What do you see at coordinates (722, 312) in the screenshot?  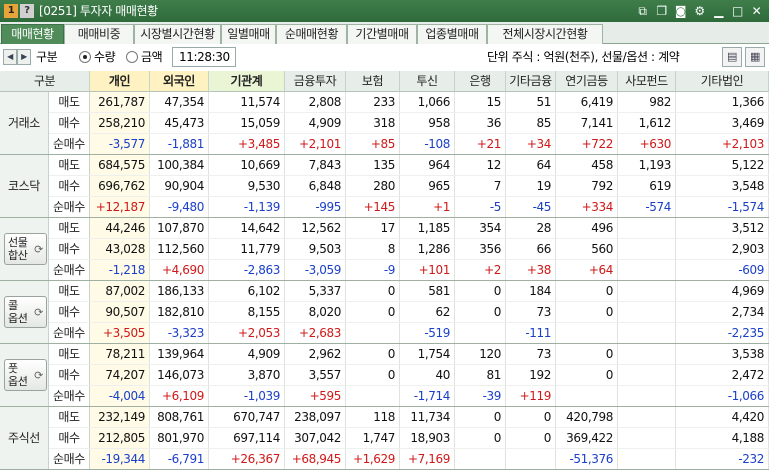 I see `table-cell: 2,734` at bounding box center [722, 312].